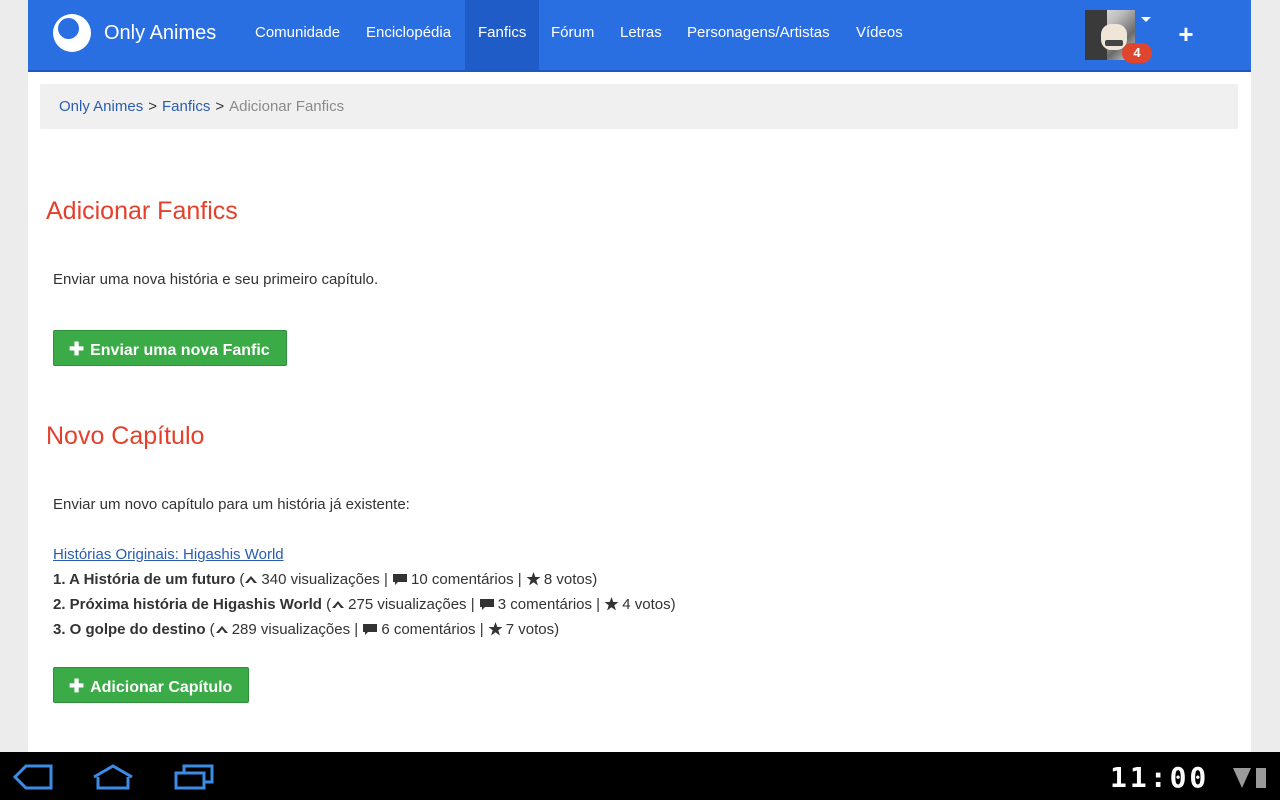  I want to click on brand-name: Only Animes, so click(160, 33).